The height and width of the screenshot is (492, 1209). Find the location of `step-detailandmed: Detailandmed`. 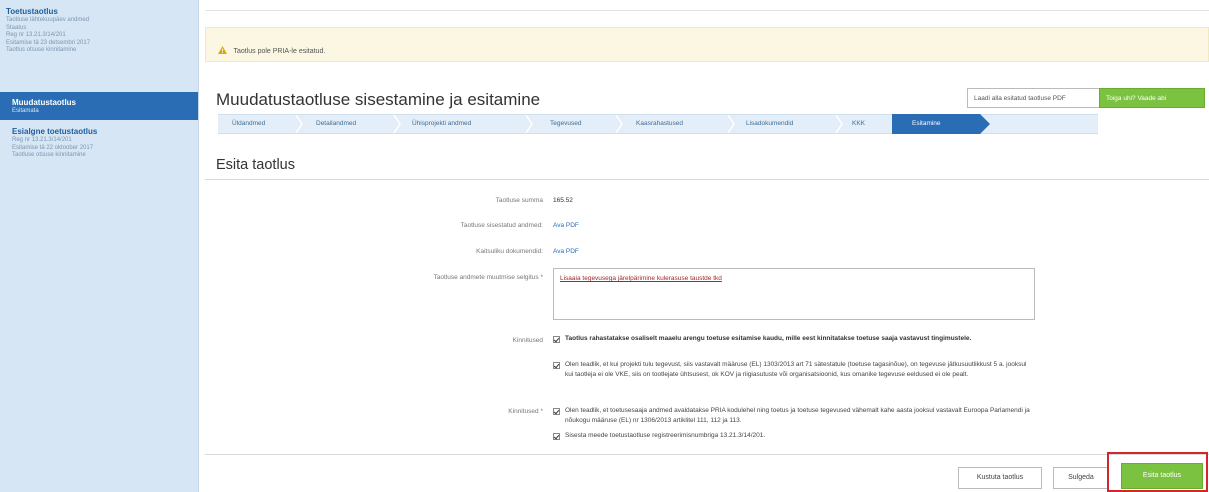

step-detailandmed: Detailandmed is located at coordinates (334, 124).